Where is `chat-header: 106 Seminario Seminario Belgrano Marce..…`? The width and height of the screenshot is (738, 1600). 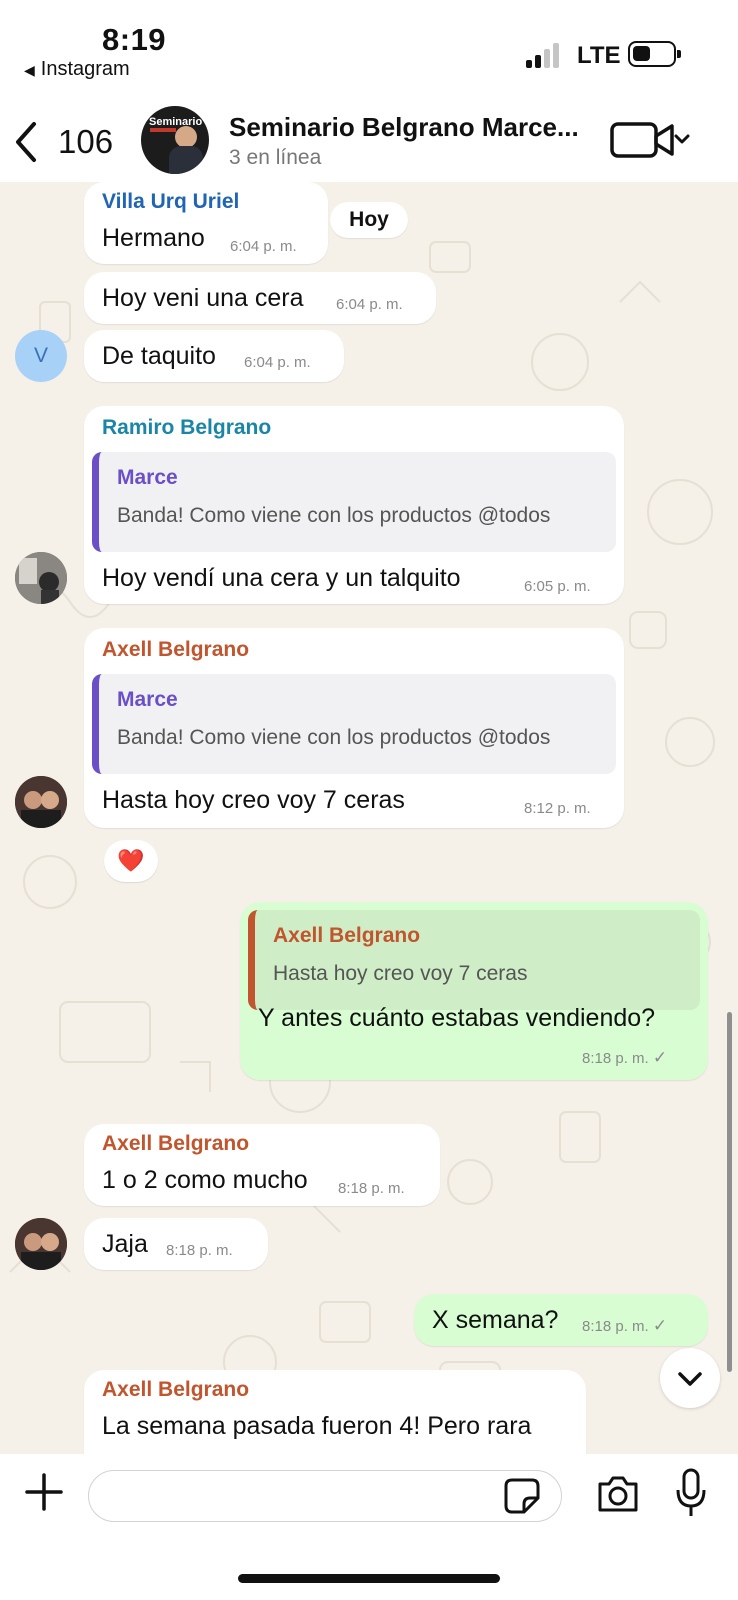 chat-header: 106 Seminario Seminario Belgrano Marce..… is located at coordinates (369, 141).